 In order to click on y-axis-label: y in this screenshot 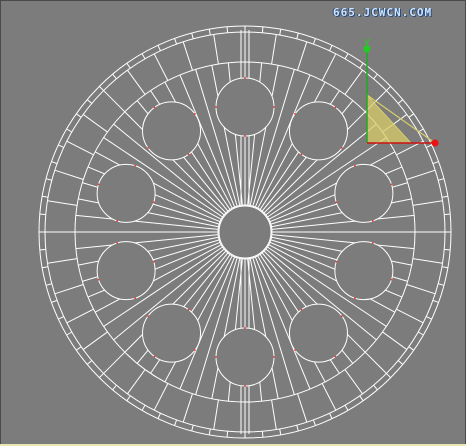, I will do `click(367, 41)`.